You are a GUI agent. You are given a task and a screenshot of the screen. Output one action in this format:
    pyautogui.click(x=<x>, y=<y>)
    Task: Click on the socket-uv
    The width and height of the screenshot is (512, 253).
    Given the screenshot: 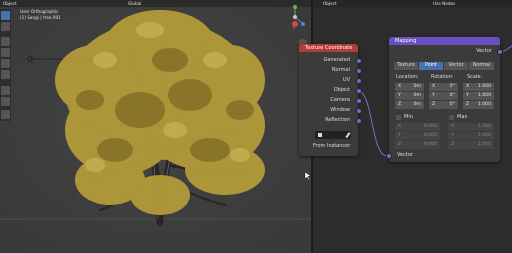 What is the action you would take?
    pyautogui.click(x=359, y=81)
    